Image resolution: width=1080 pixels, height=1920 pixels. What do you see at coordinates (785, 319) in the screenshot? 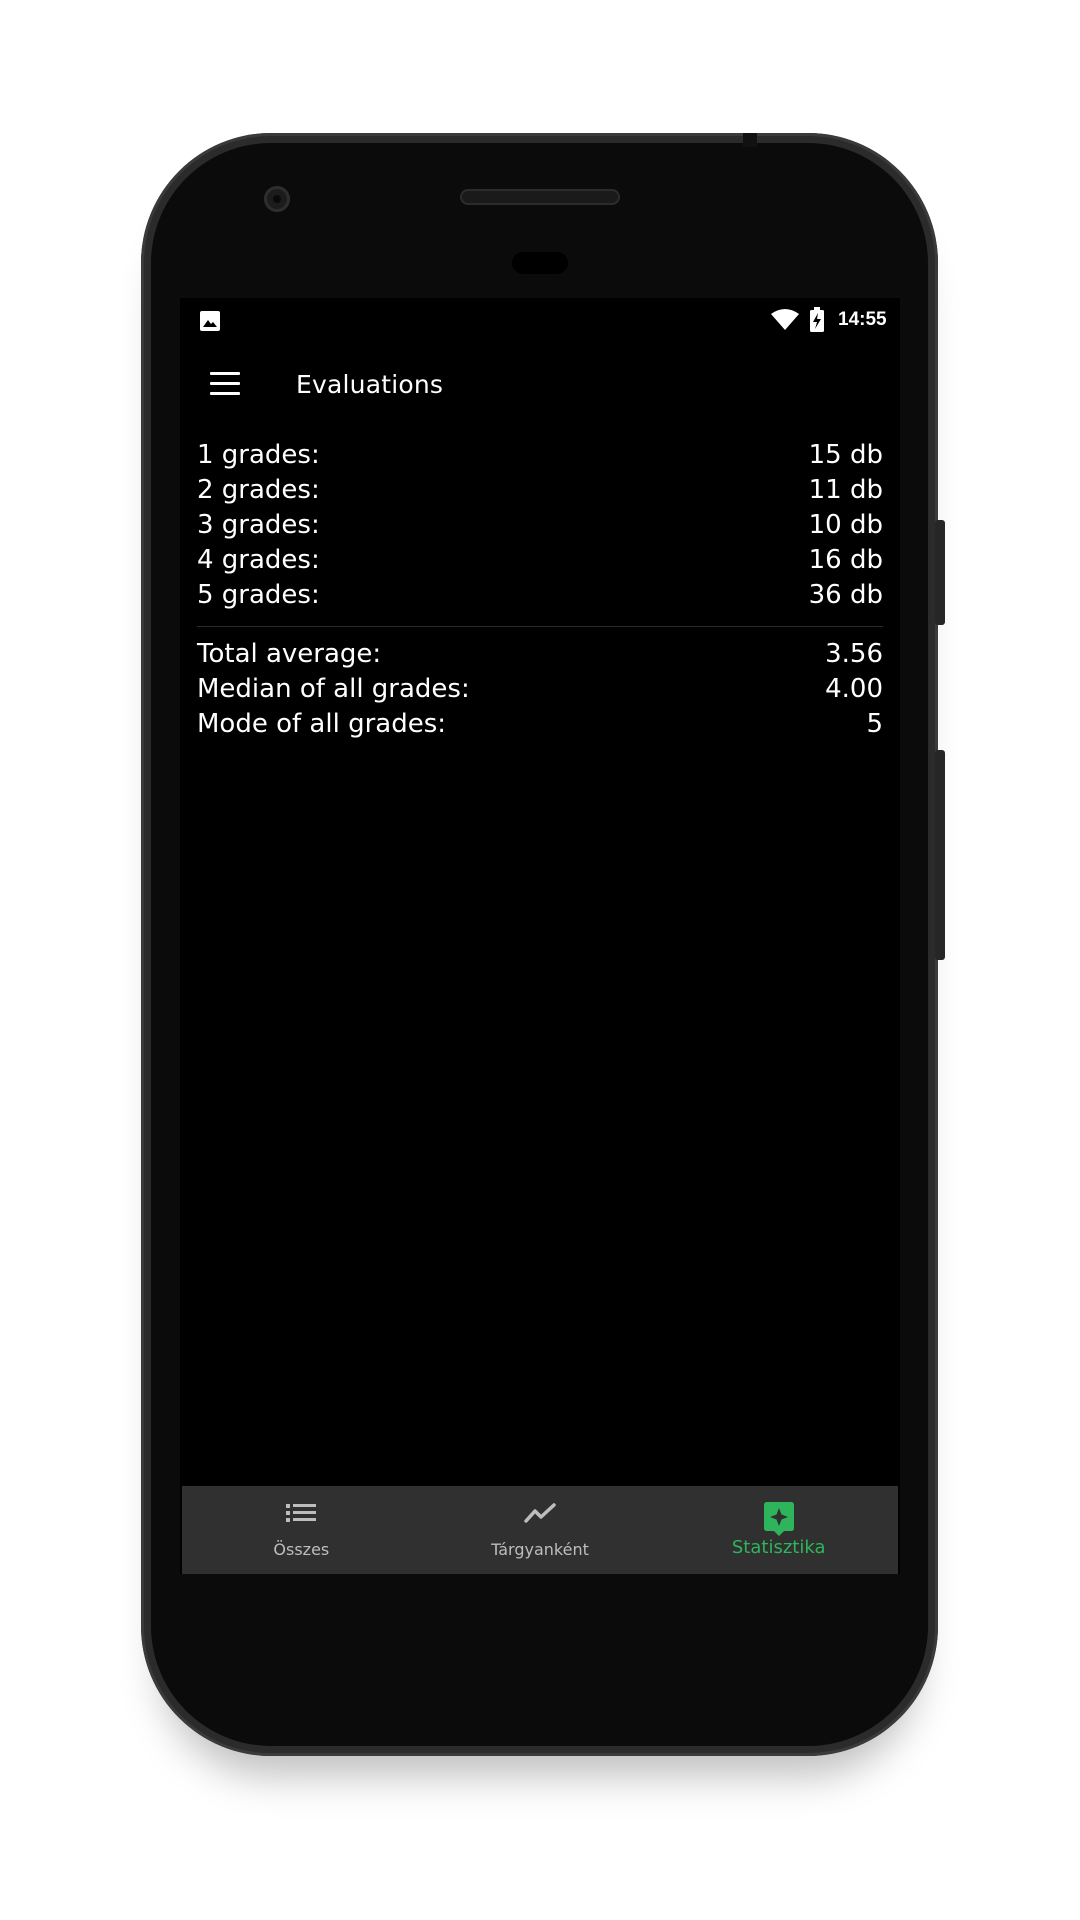
I see `wifi-icon` at bounding box center [785, 319].